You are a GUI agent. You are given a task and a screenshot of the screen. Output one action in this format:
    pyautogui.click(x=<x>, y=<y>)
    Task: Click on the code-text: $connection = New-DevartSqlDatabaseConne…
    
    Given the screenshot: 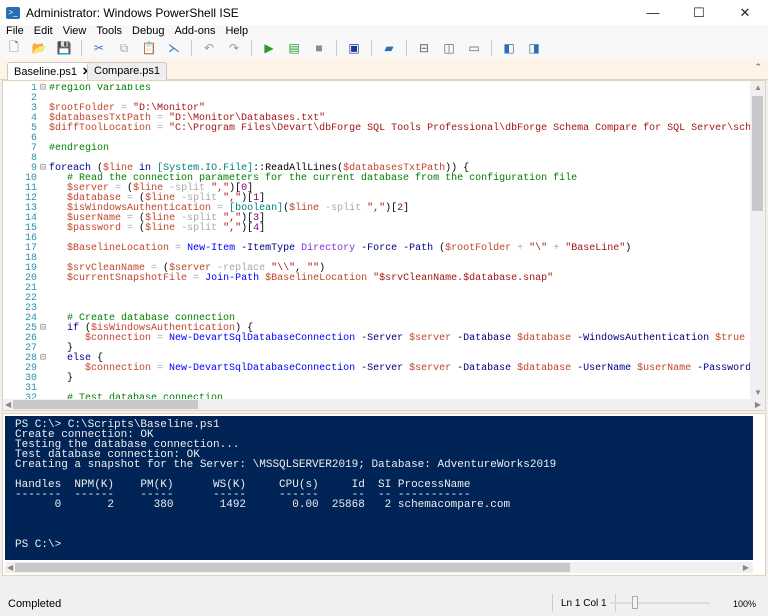 What is the action you would take?
    pyautogui.click(x=401, y=369)
    